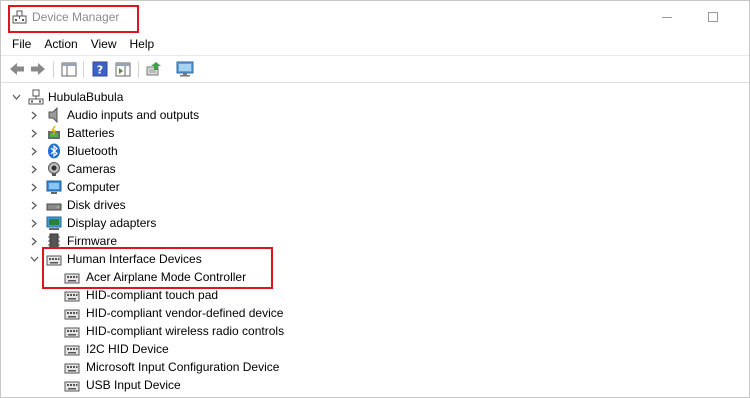 The image size is (750, 398). What do you see at coordinates (19, 44) in the screenshot?
I see `menu-file: File` at bounding box center [19, 44].